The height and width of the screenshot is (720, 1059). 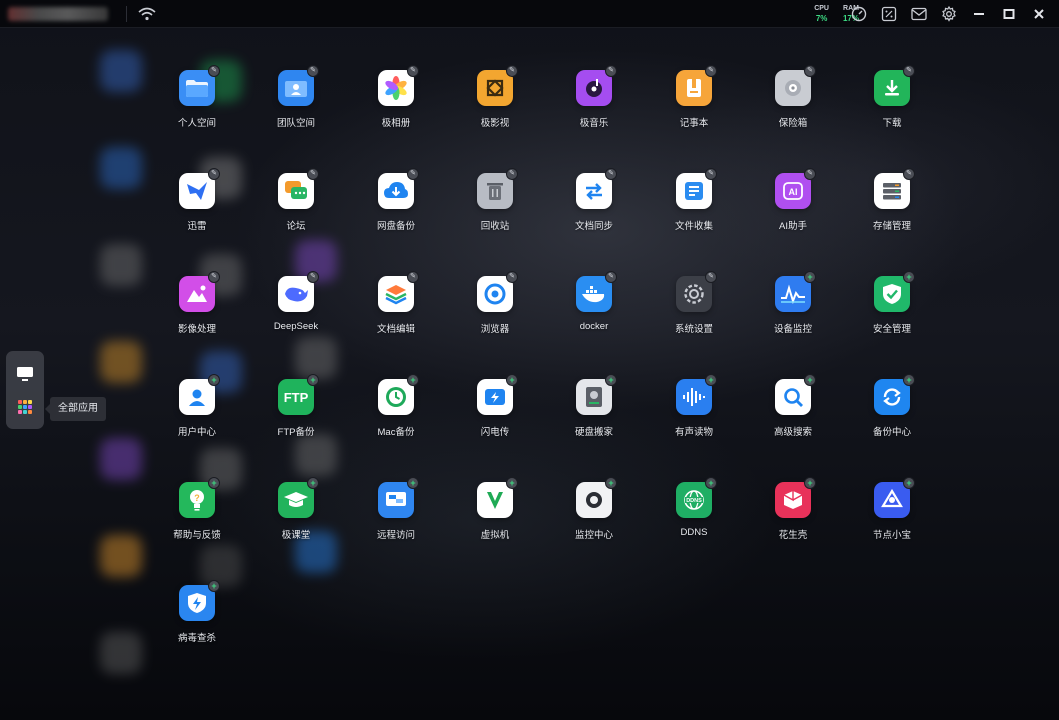 I want to click on app-tile: + Mac备份, so click(x=396, y=421).